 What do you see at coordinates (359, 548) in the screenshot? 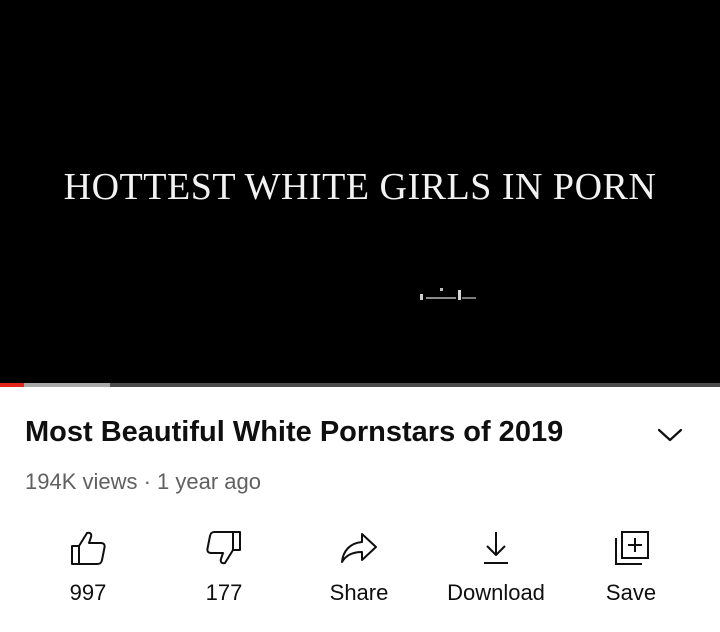
I see `share-arrow-icon` at bounding box center [359, 548].